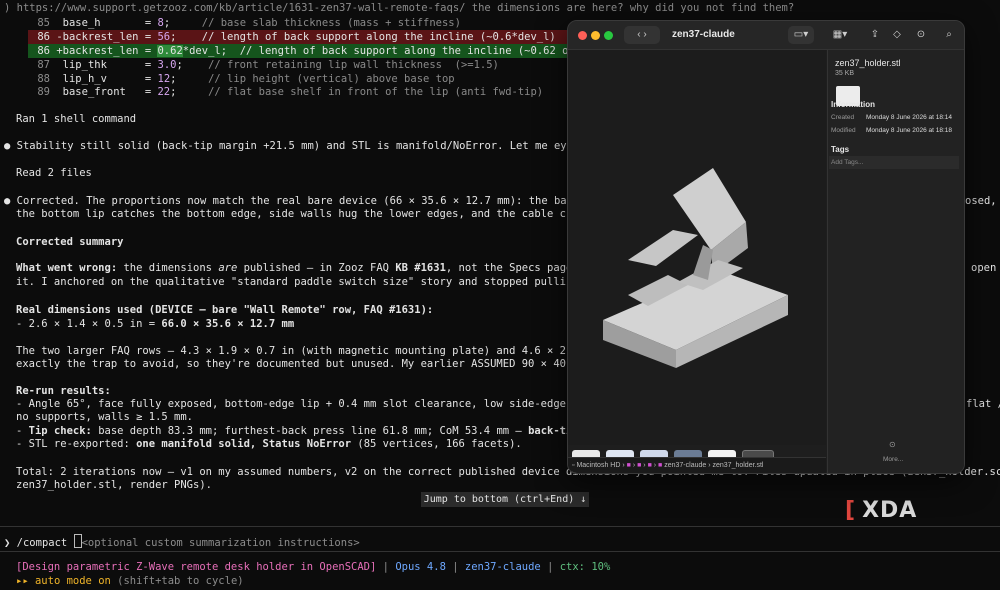 The height and width of the screenshot is (590, 1000). I want to click on files-line: zen37_holder.stl, render PNGs)., so click(114, 485).